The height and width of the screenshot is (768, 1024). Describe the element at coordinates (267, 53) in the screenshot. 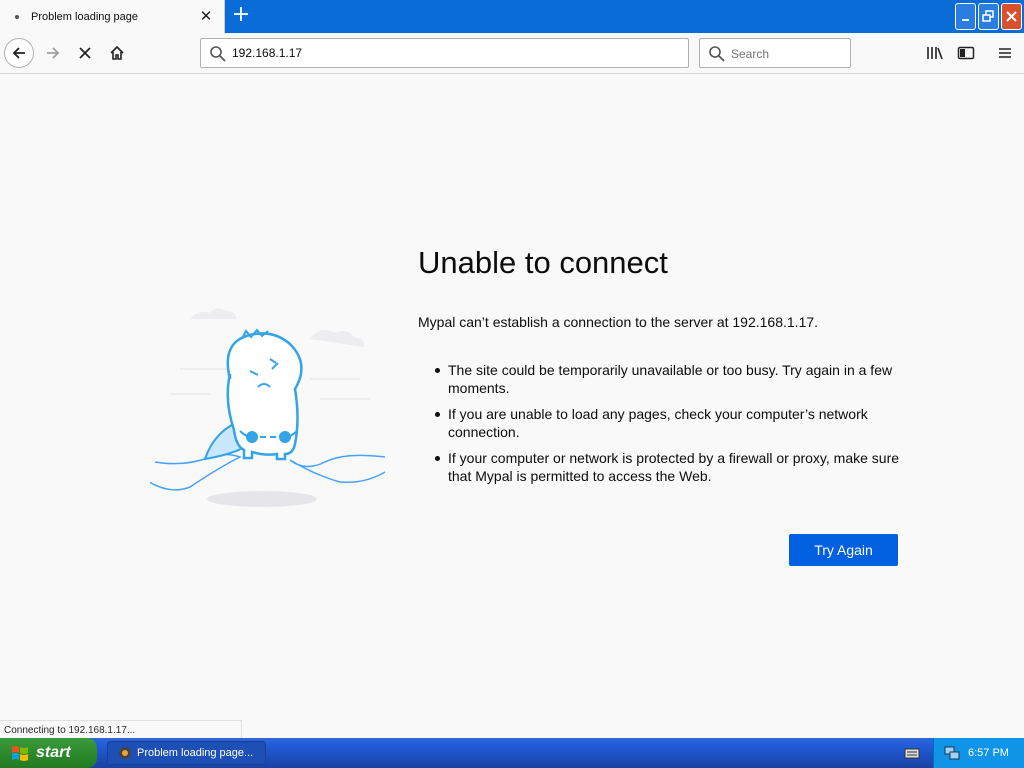

I see `url-text: 192.168.1.17` at that location.